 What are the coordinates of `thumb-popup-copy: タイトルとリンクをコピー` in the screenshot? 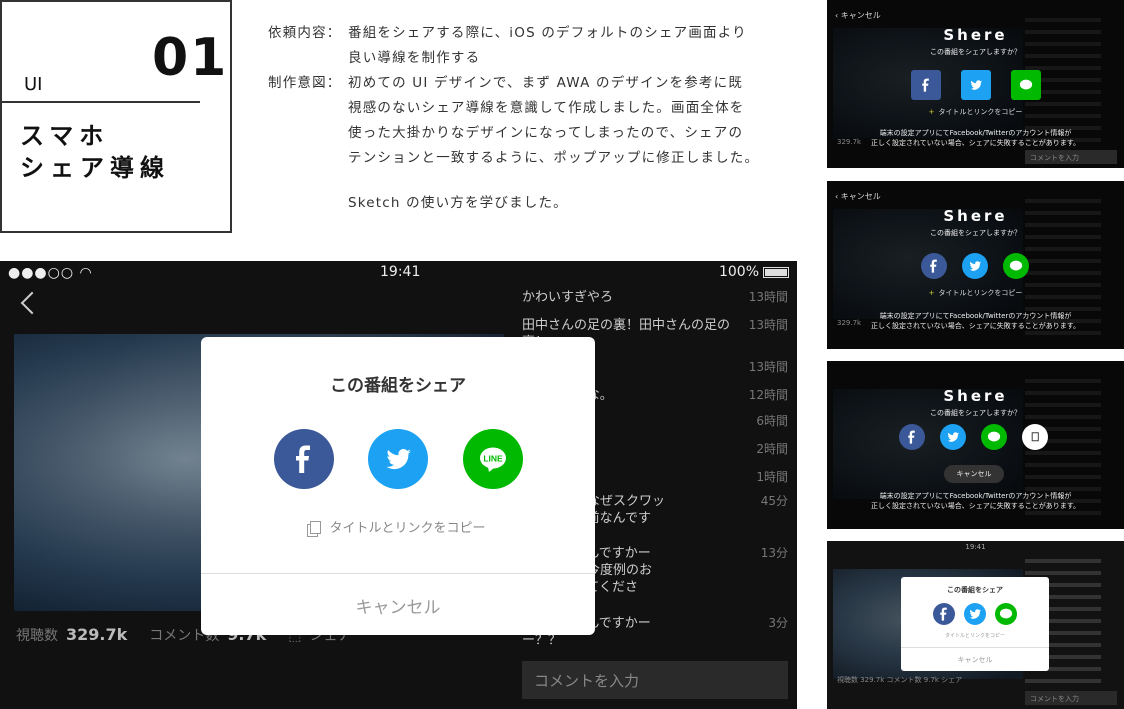 It's located at (974, 636).